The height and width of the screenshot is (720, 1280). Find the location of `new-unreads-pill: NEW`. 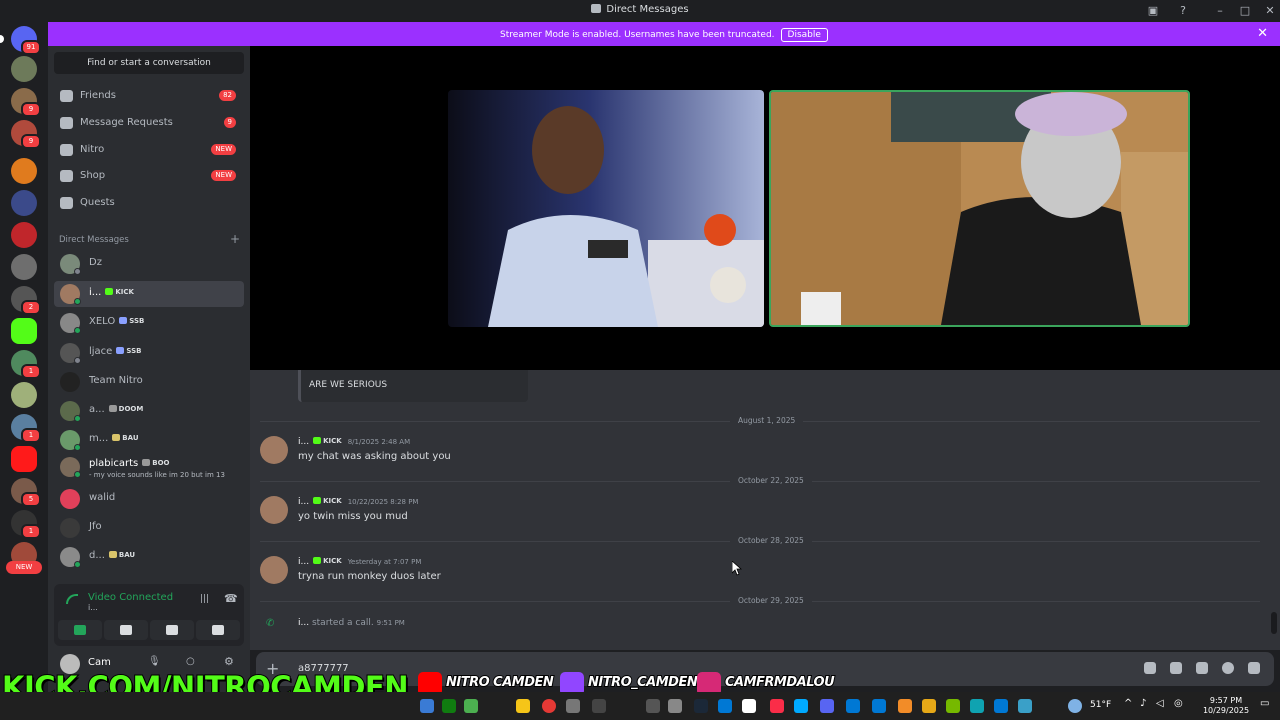

new-unreads-pill: NEW is located at coordinates (24, 567).